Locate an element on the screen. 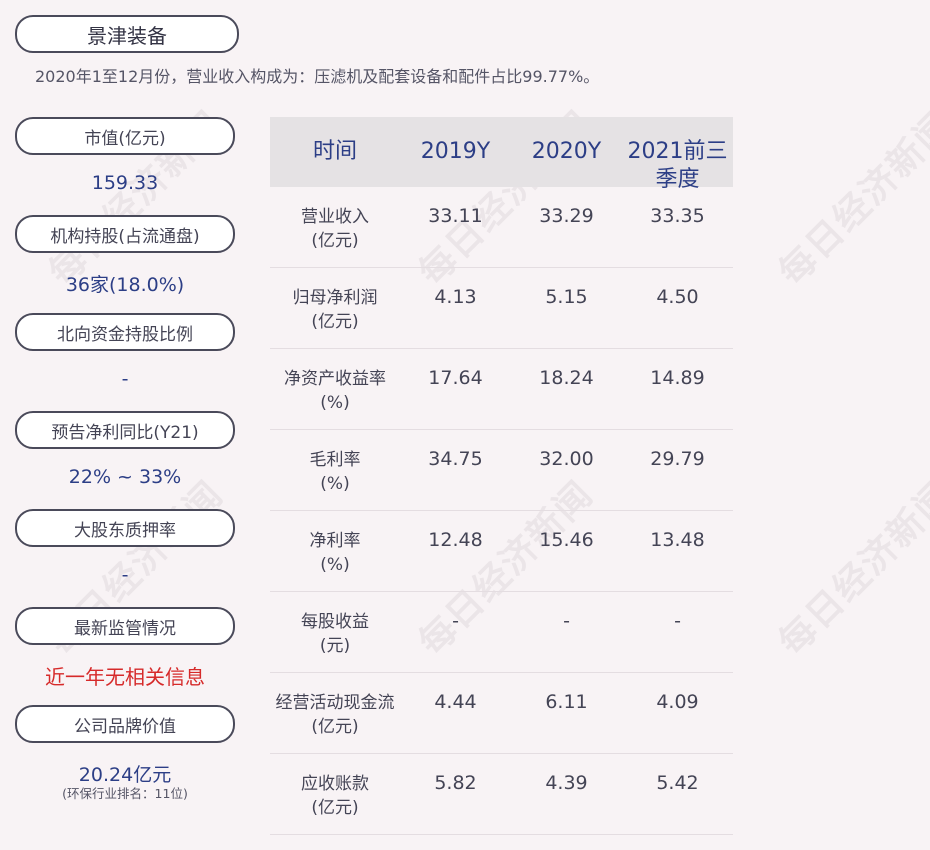 The width and height of the screenshot is (930, 850). table-cell: 4.09 is located at coordinates (677, 702).